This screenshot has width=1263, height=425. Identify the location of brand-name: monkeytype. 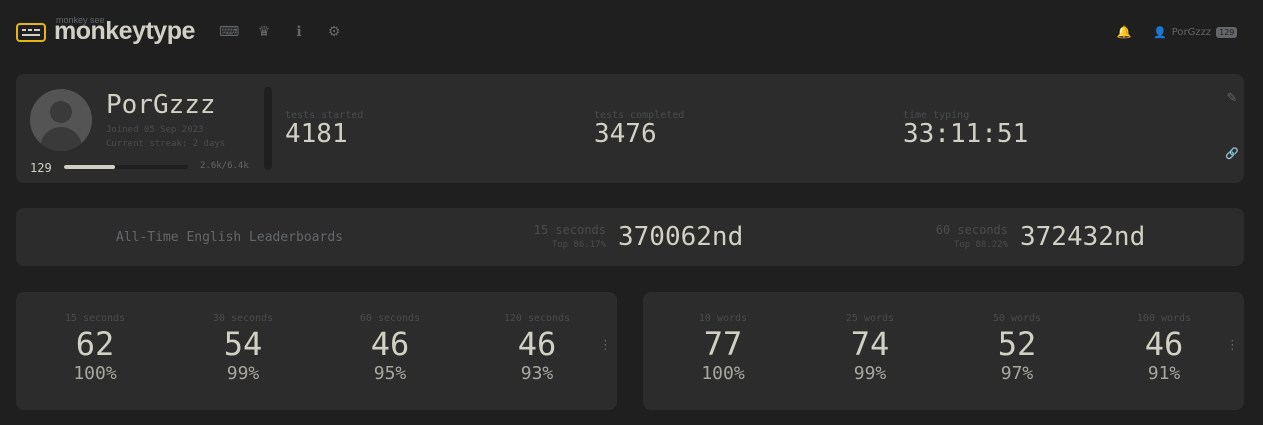
(124, 31).